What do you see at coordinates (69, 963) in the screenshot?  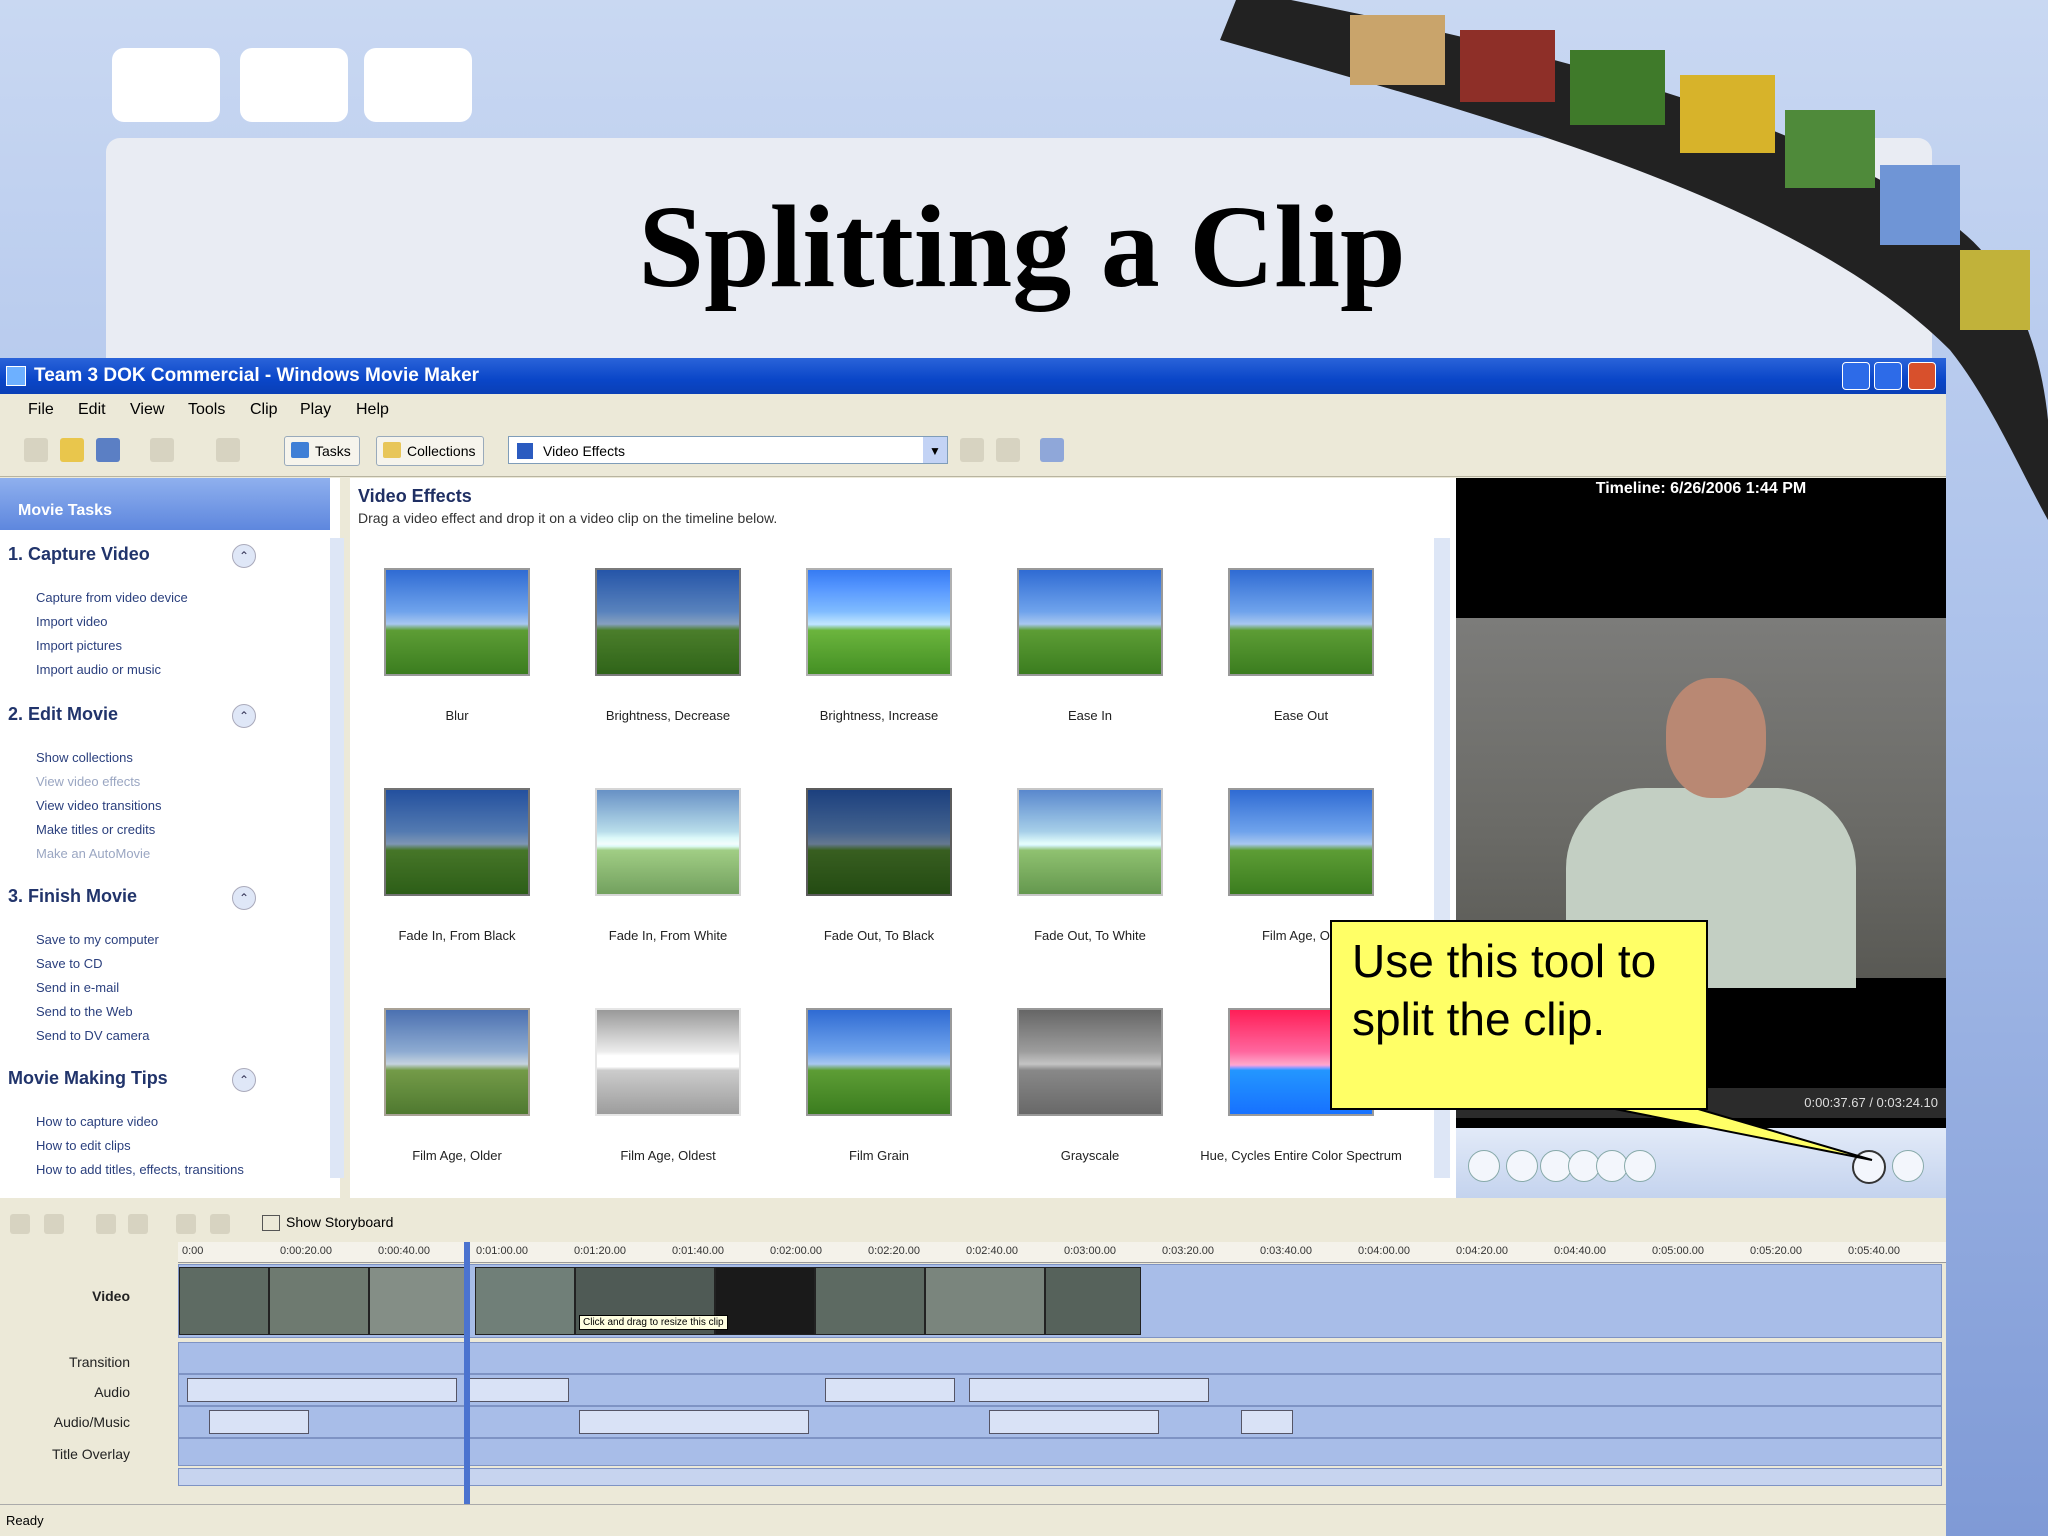 I see `task-save-to-cd: Save to CD` at bounding box center [69, 963].